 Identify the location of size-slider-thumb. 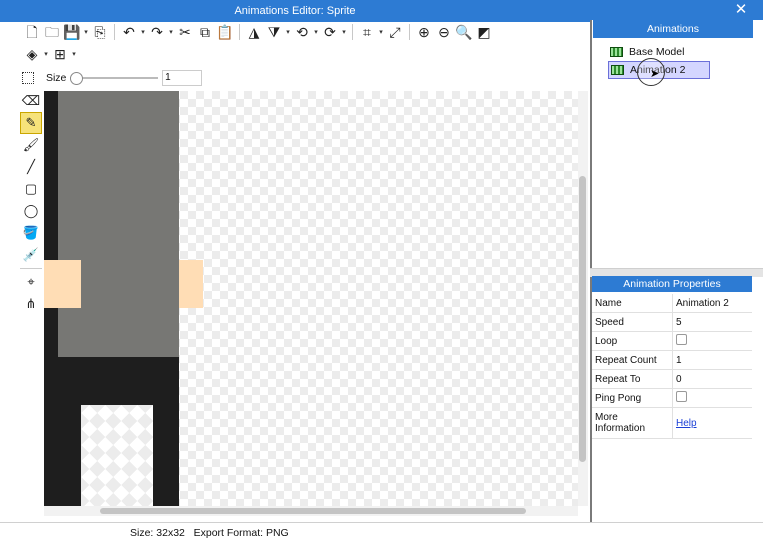
(77, 78).